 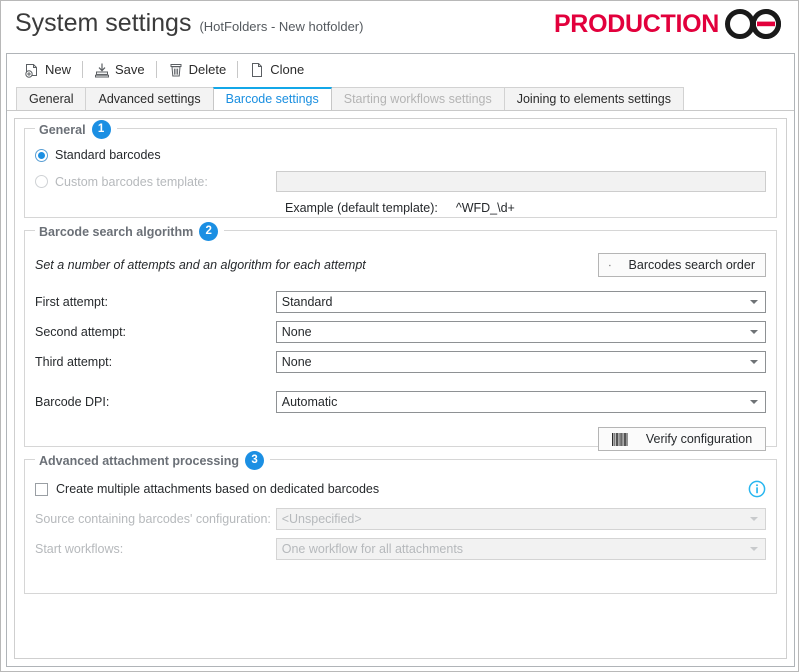 What do you see at coordinates (255, 460) in the screenshot?
I see `step-badge-3: 3` at bounding box center [255, 460].